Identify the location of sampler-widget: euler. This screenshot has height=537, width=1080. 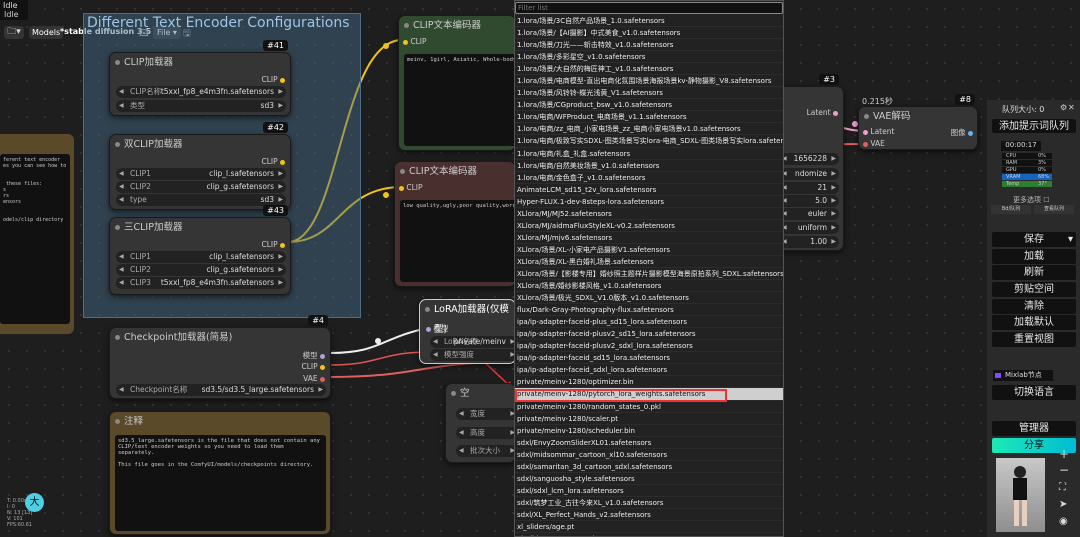
(809, 214).